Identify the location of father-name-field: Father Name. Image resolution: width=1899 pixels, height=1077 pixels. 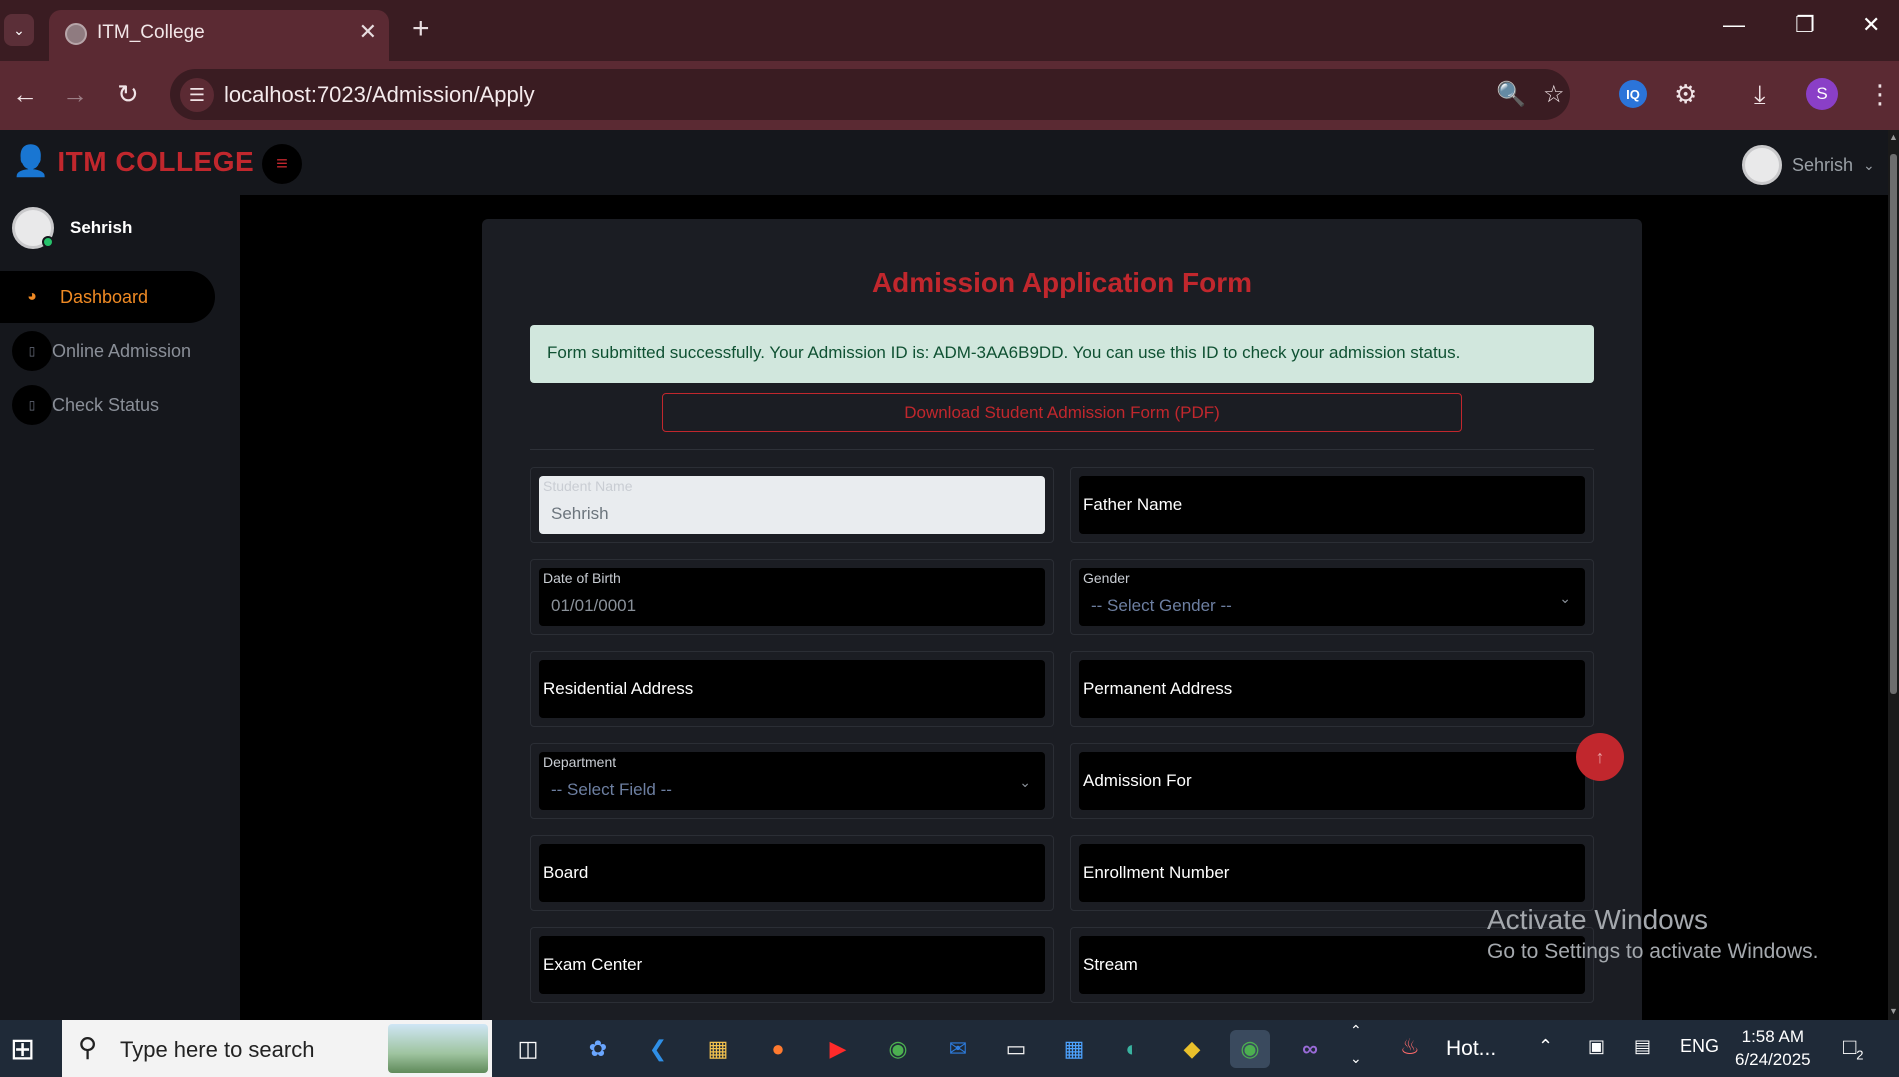
(1332, 505).